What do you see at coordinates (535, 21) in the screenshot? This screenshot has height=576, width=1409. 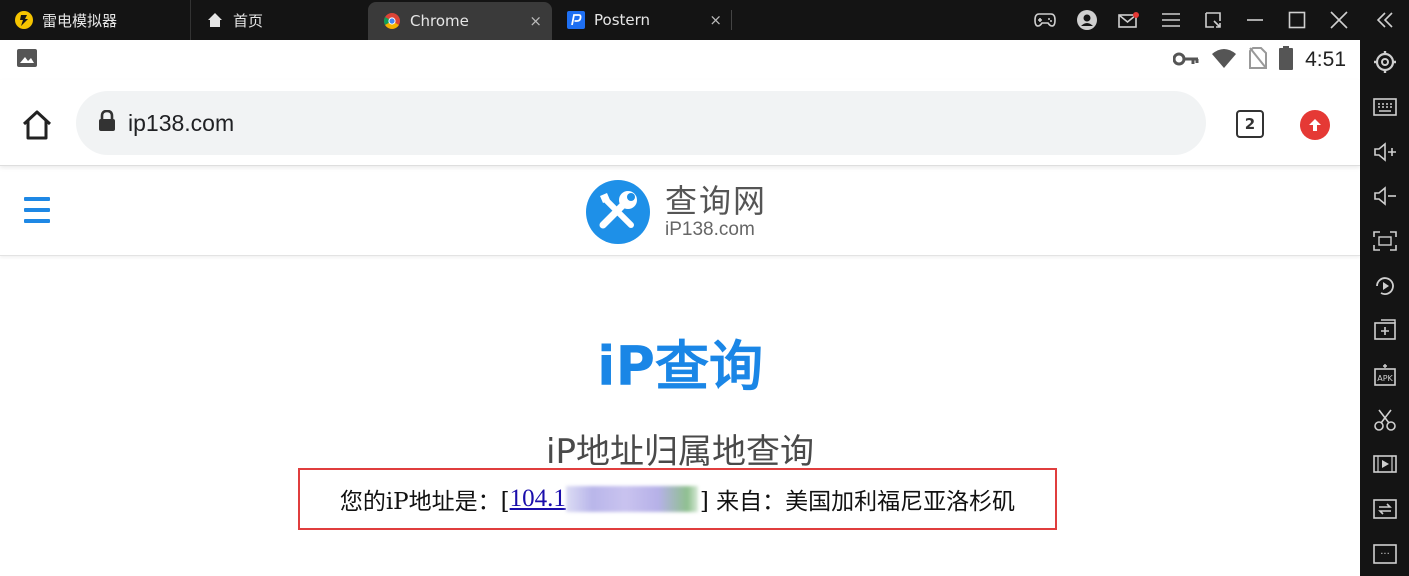 I see `tab-chrome-close-icon: ×` at bounding box center [535, 21].